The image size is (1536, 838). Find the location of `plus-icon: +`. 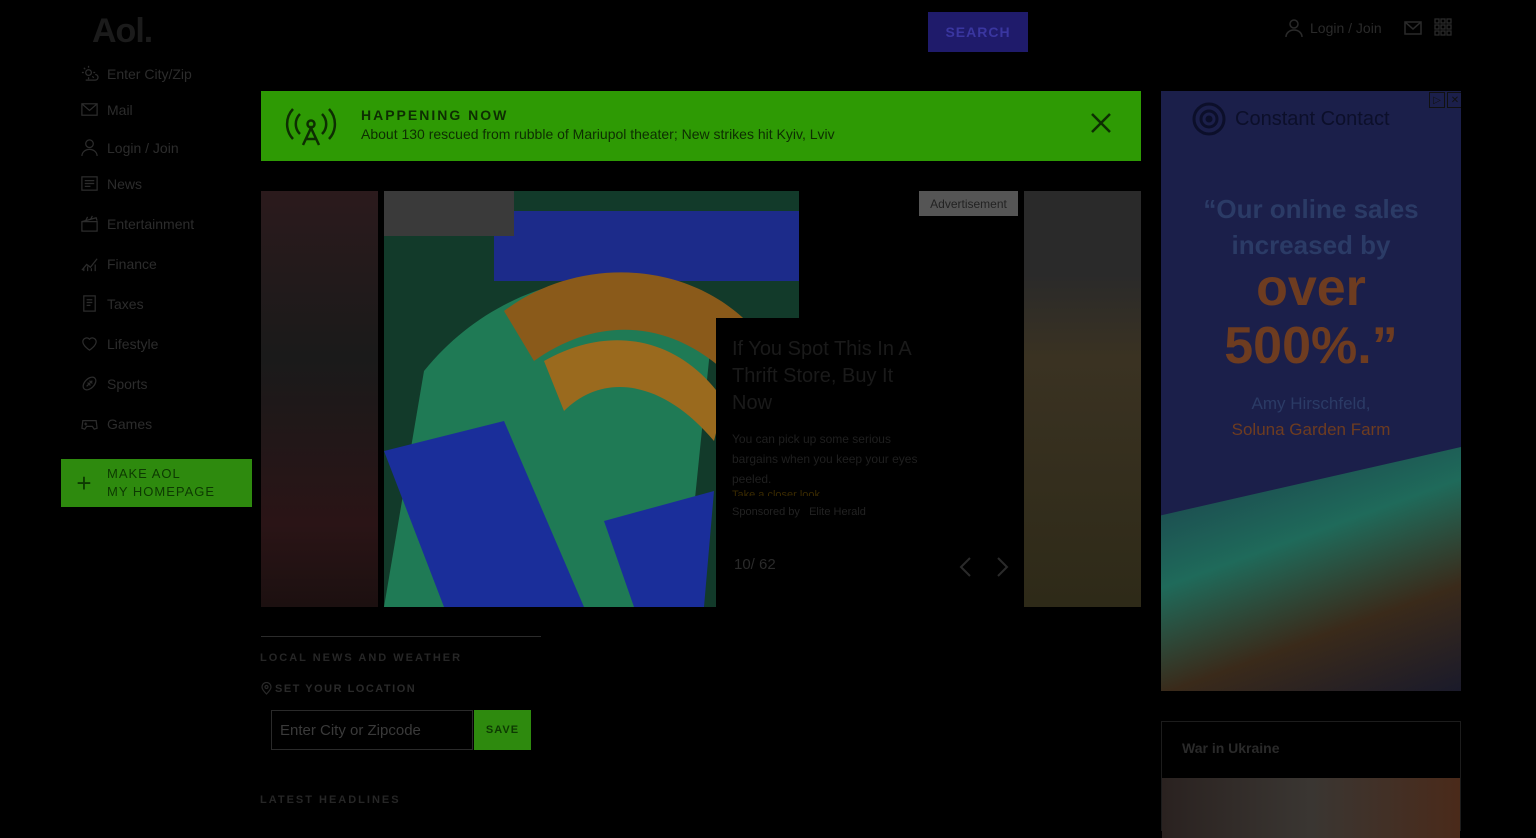

plus-icon: + is located at coordinates (84, 482).